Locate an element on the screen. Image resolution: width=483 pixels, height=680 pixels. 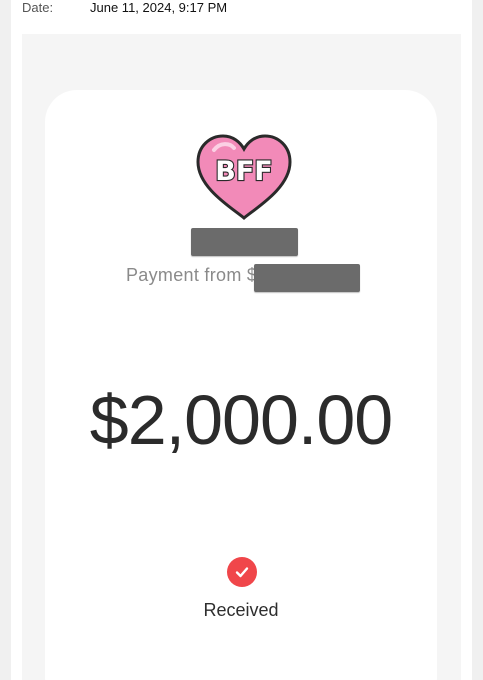
avatar-text: BFF is located at coordinates (243, 171).